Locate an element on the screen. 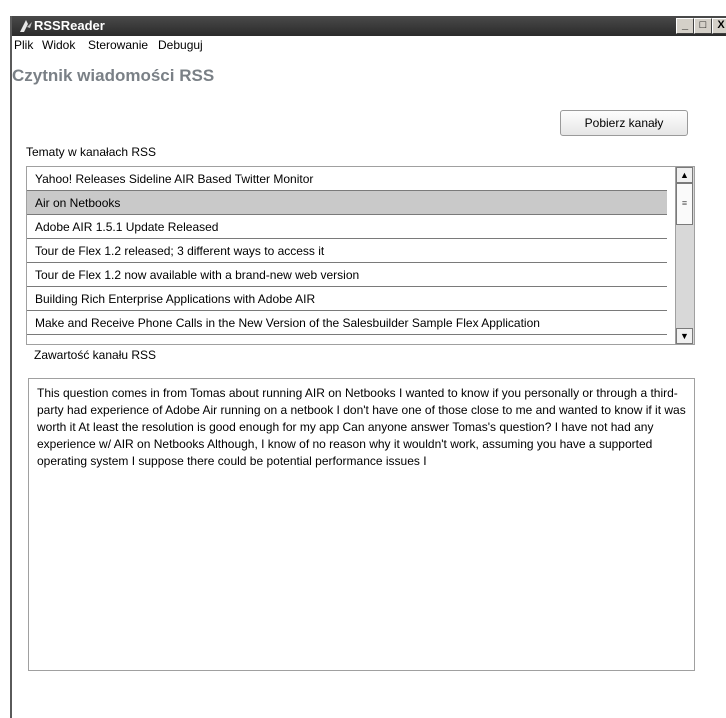 The image size is (726, 718). air-app-icon is located at coordinates (26, 26).